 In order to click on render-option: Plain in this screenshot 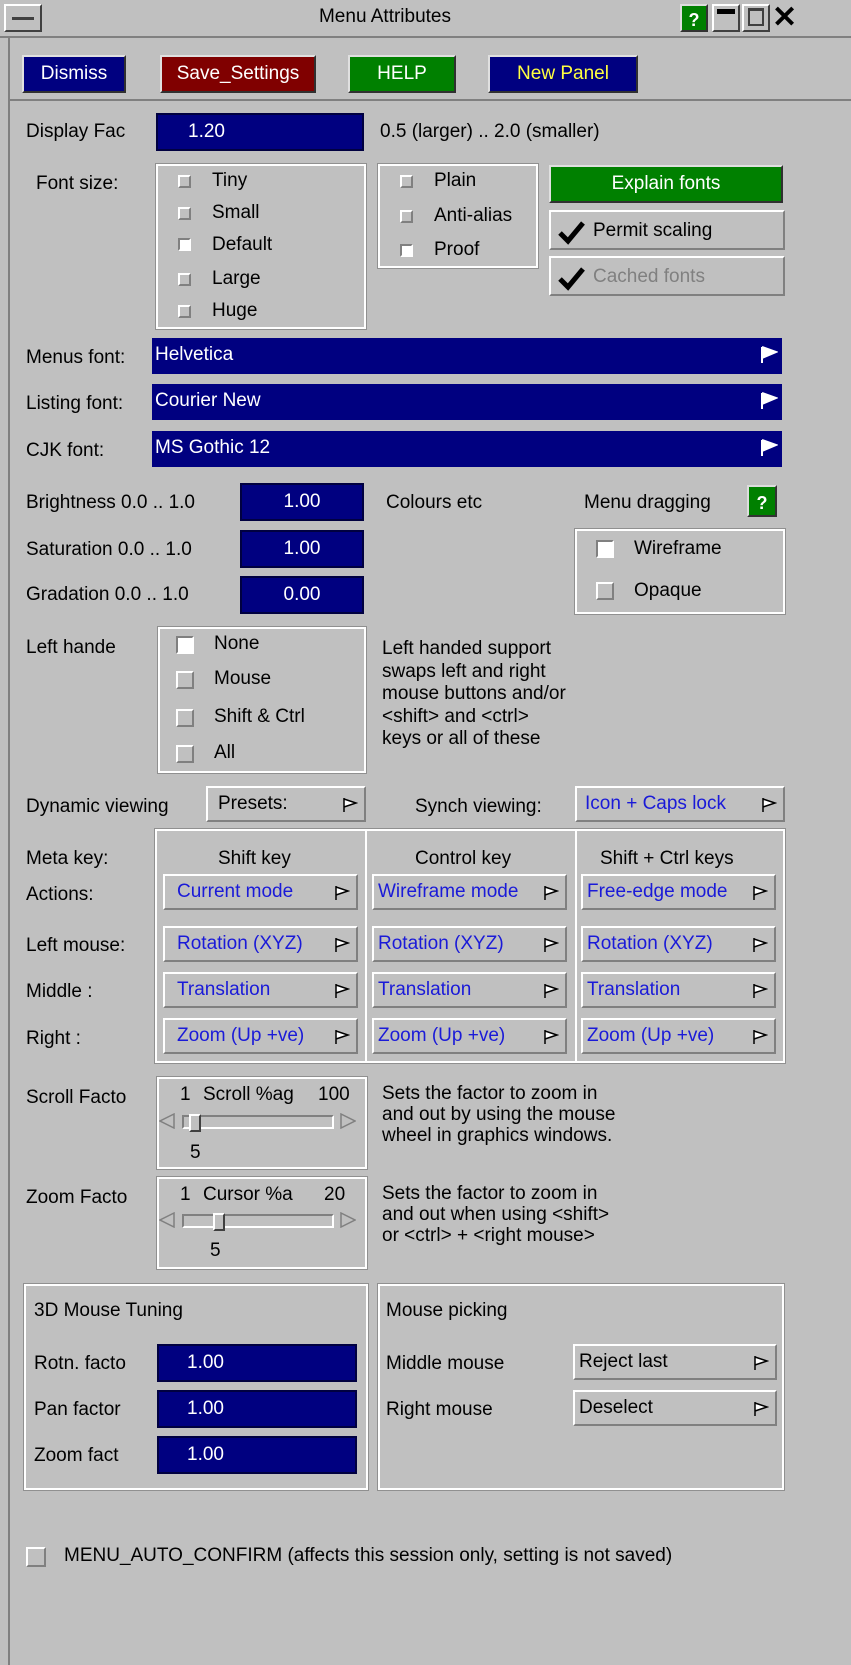, I will do `click(455, 180)`.